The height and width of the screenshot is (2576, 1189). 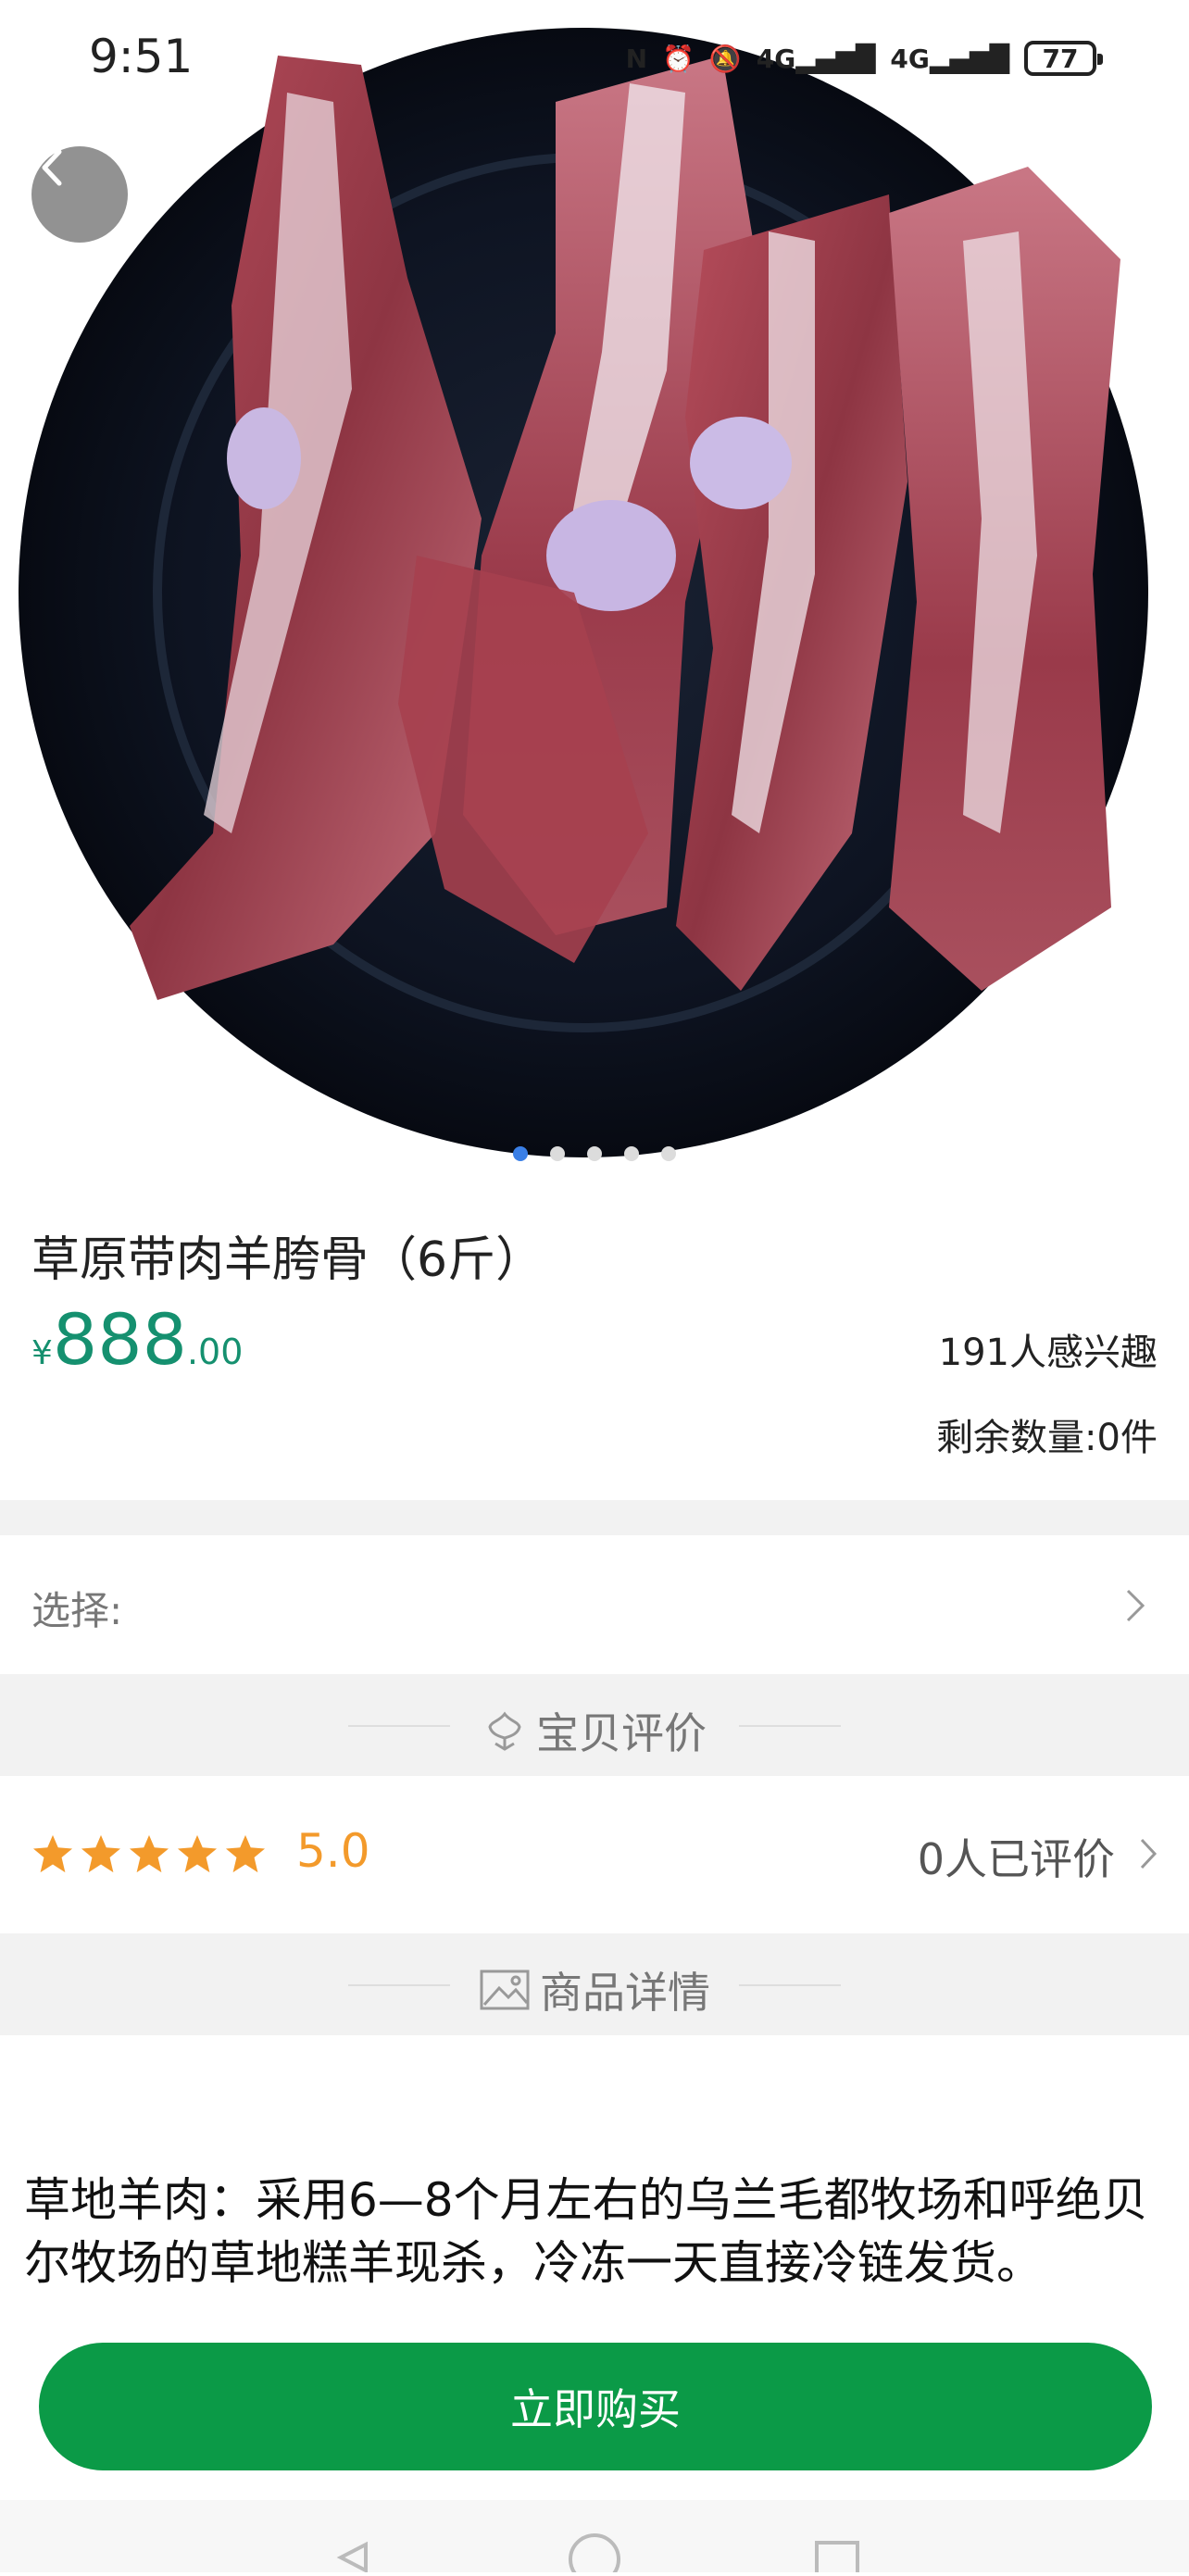 I want to click on back-button, so click(x=79, y=194).